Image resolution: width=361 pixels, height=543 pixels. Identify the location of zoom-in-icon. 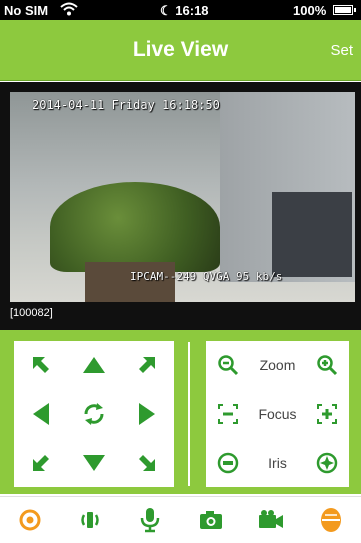
(327, 365).